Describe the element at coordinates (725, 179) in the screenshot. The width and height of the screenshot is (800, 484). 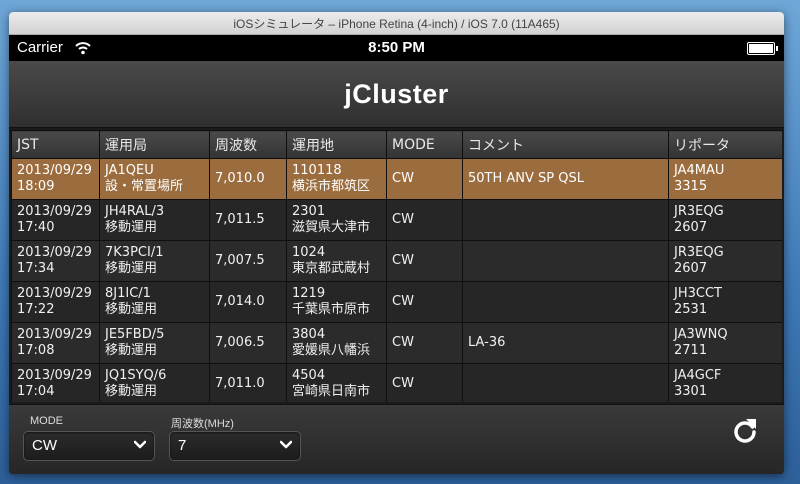
I see `cell-reporter: JA4MAU 3315` at that location.